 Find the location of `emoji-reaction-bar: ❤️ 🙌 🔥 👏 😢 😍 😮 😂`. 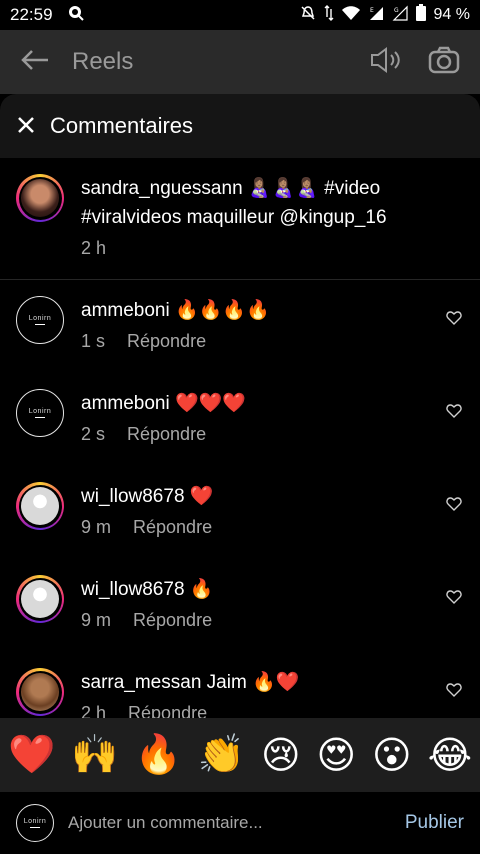

emoji-reaction-bar: ❤️ 🙌 🔥 👏 😢 😍 😮 😂 is located at coordinates (240, 755).